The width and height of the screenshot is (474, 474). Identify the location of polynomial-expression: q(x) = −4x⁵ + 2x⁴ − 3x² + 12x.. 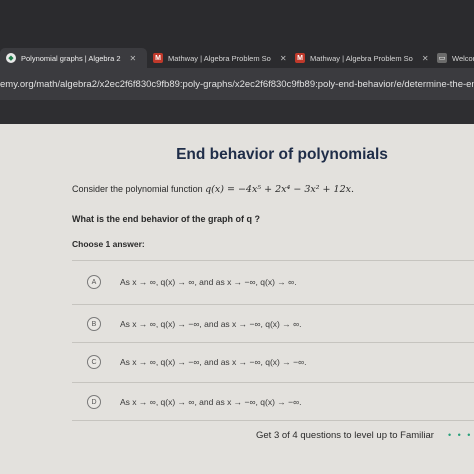
(279, 189).